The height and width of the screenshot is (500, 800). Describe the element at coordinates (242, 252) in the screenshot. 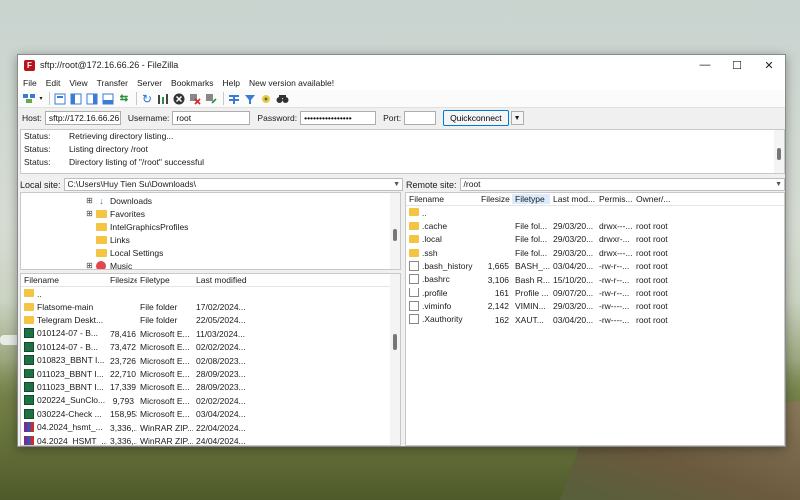

I see `tree-item-local-settings: Local Settings` at that location.